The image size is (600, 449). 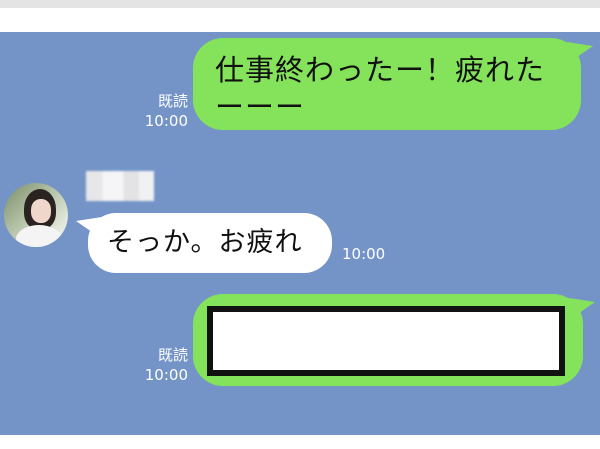 What do you see at coordinates (159, 365) in the screenshot?
I see `message-3-meta: 既読 10:00` at bounding box center [159, 365].